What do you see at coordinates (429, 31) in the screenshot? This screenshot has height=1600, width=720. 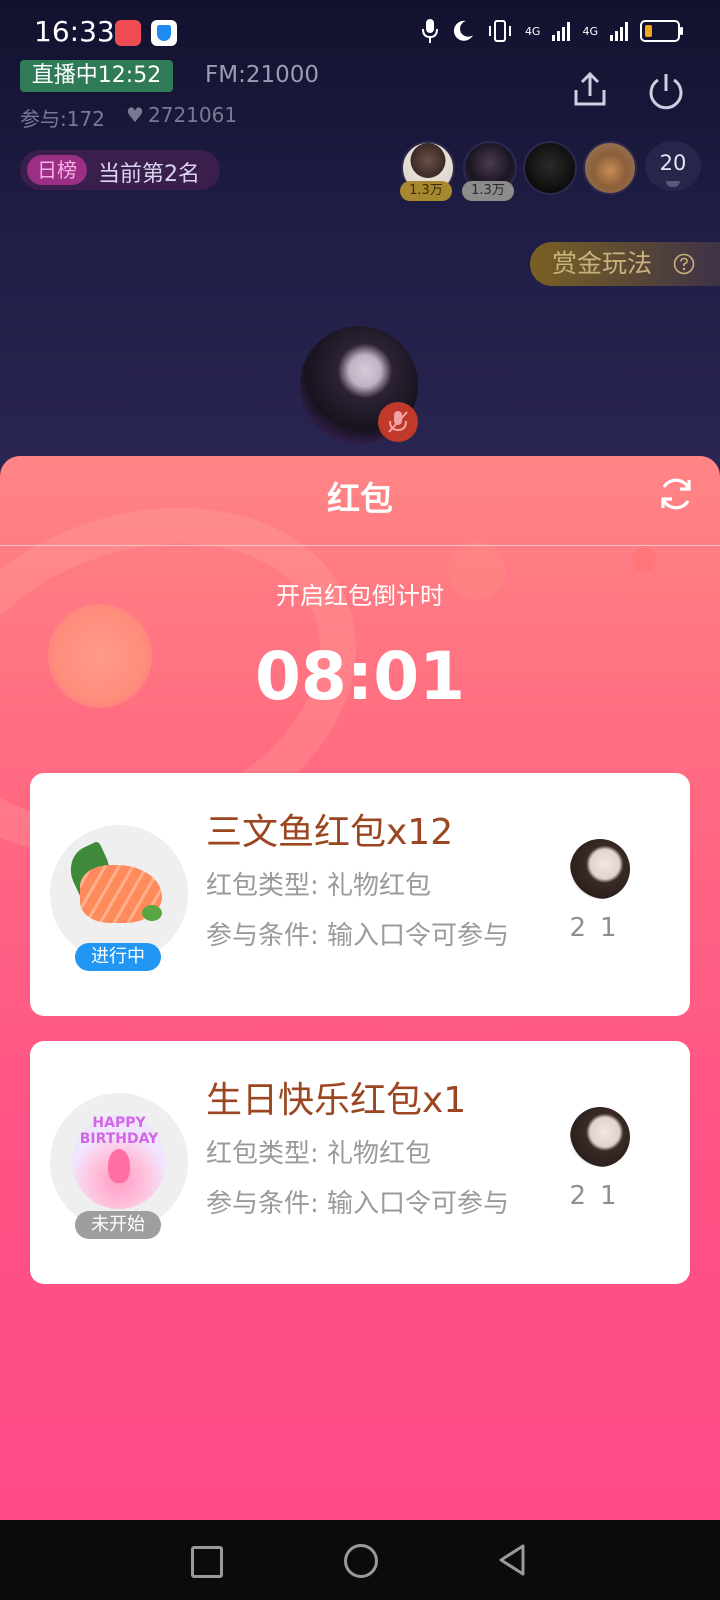 I see `mic-icon` at bounding box center [429, 31].